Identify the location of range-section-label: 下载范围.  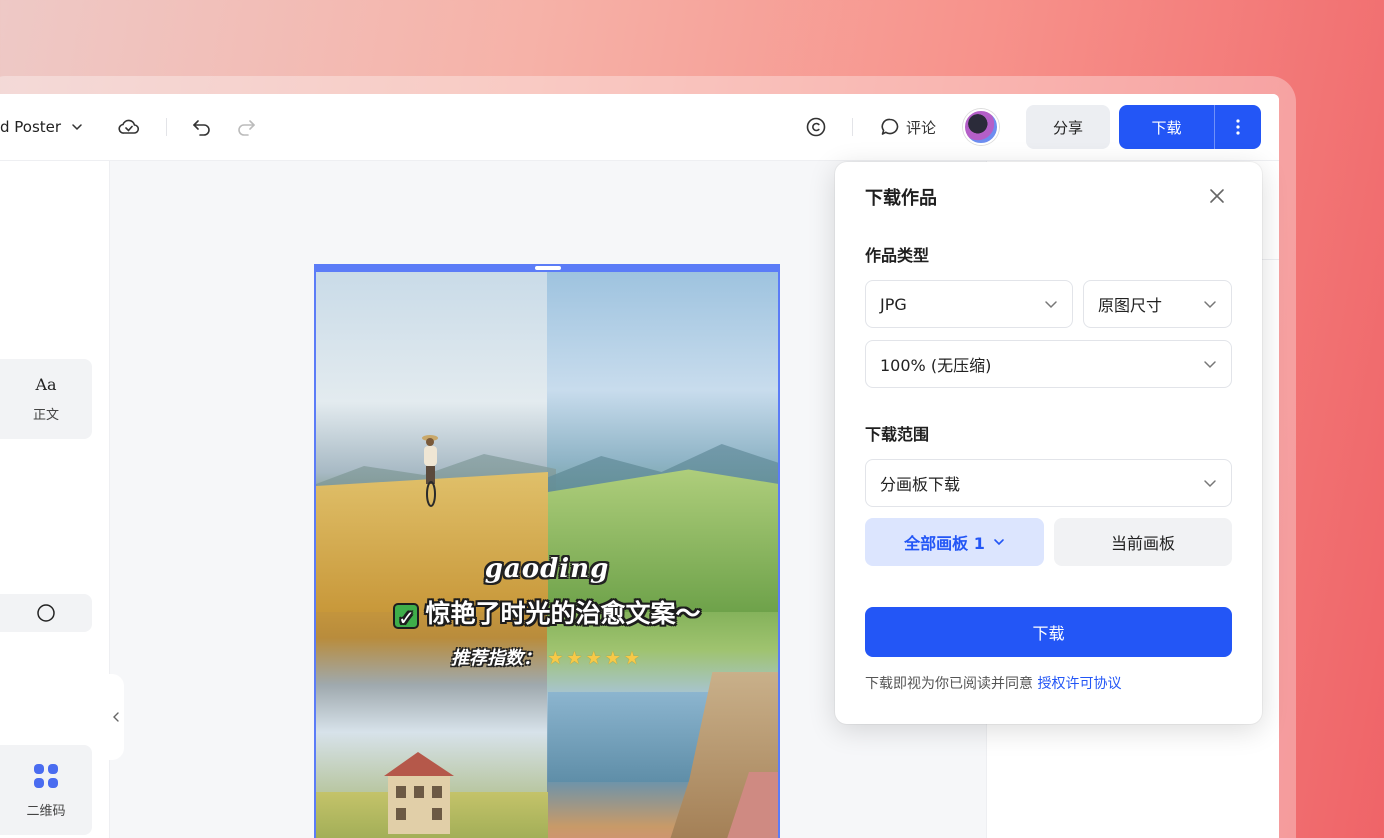
(897, 434).